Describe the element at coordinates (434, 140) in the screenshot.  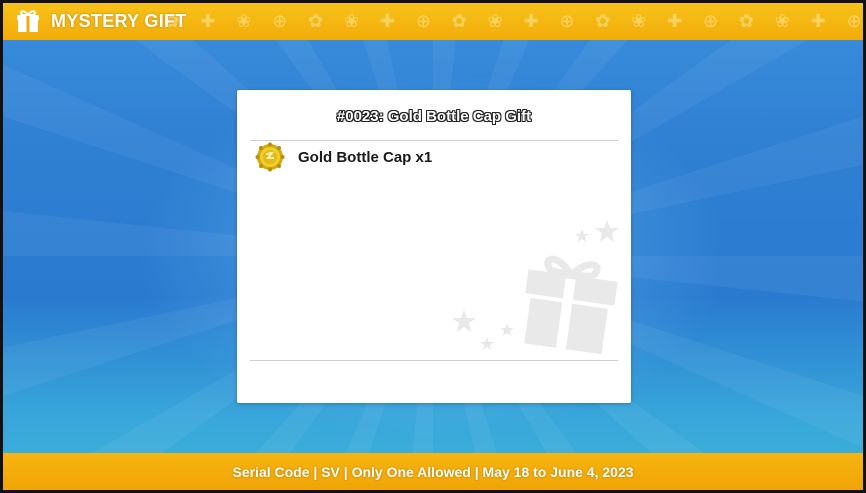
I see `divider-top` at that location.